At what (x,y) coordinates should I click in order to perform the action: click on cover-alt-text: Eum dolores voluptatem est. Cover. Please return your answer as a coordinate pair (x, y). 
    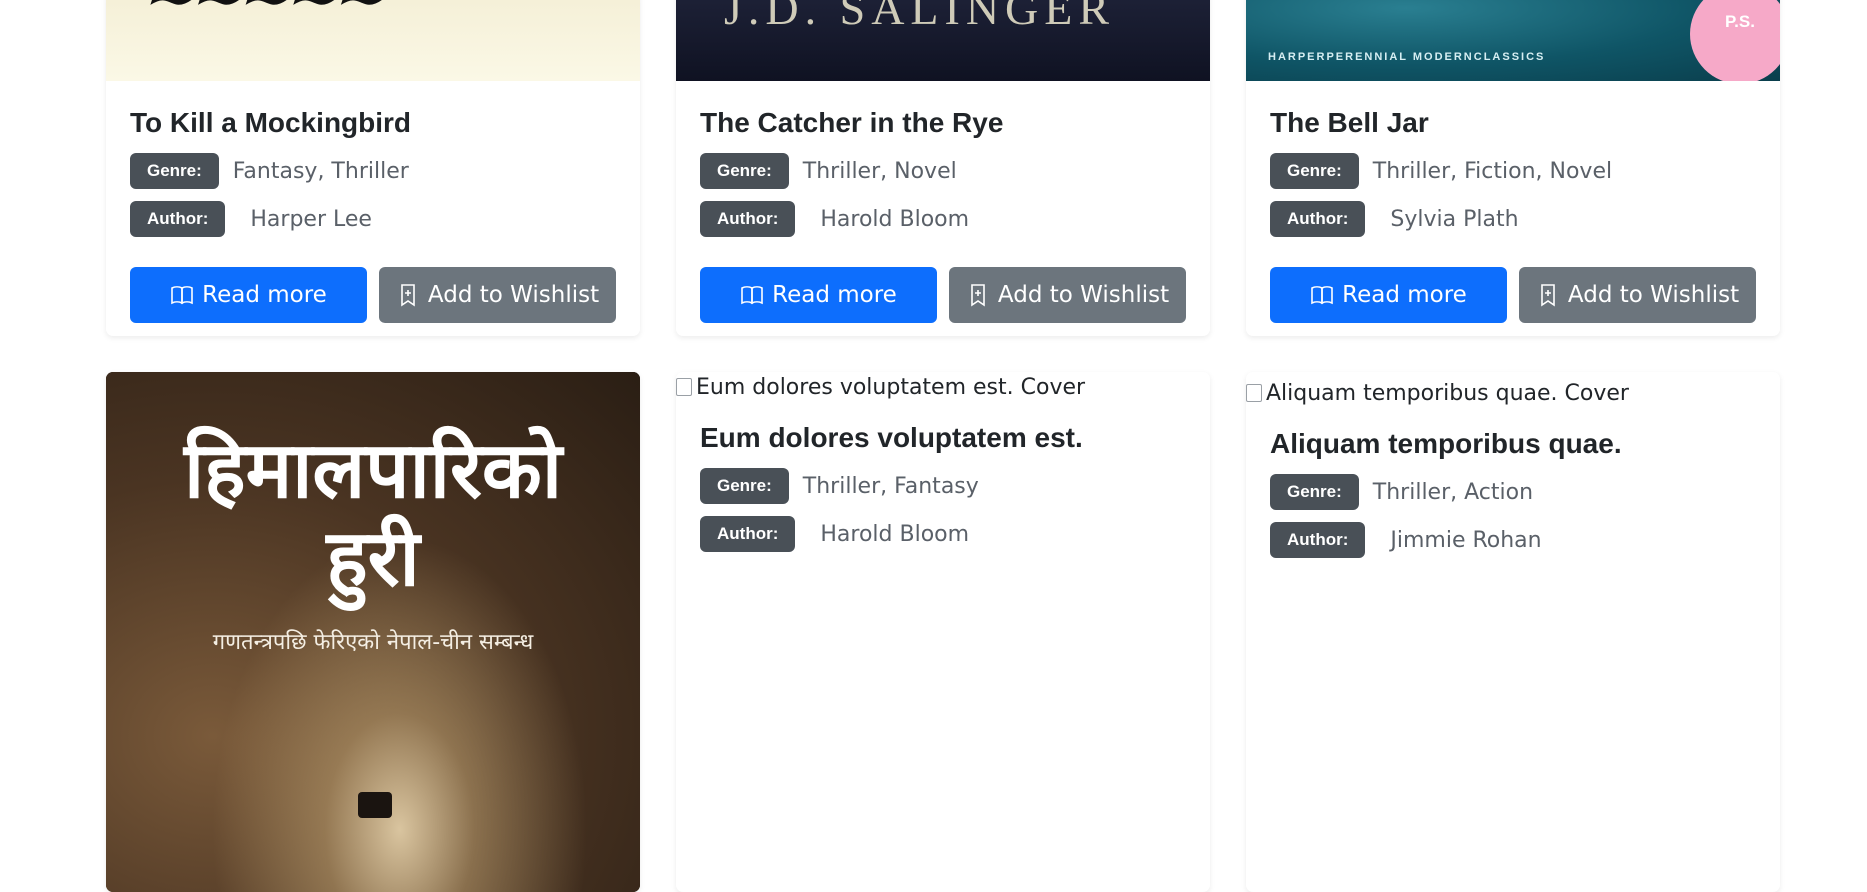
    Looking at the image, I should click on (891, 387).